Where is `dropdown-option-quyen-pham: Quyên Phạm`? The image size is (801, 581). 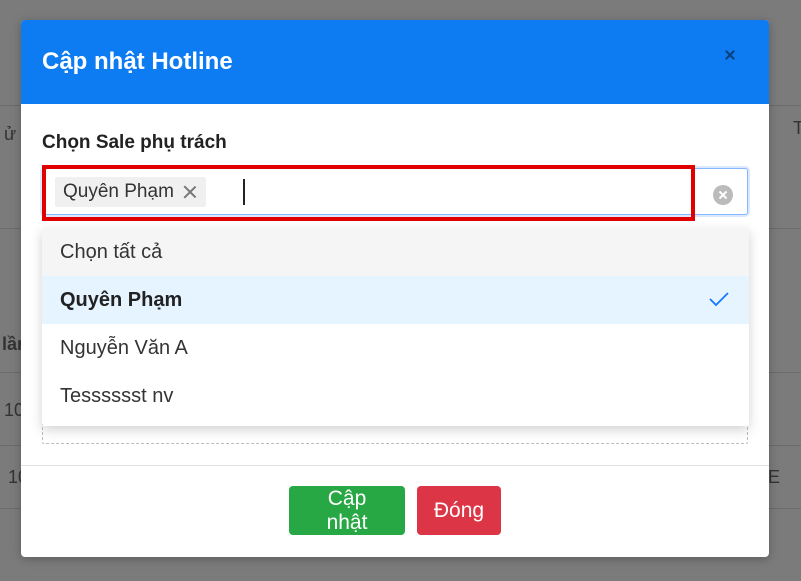 dropdown-option-quyen-pham: Quyên Phạm is located at coordinates (395, 300).